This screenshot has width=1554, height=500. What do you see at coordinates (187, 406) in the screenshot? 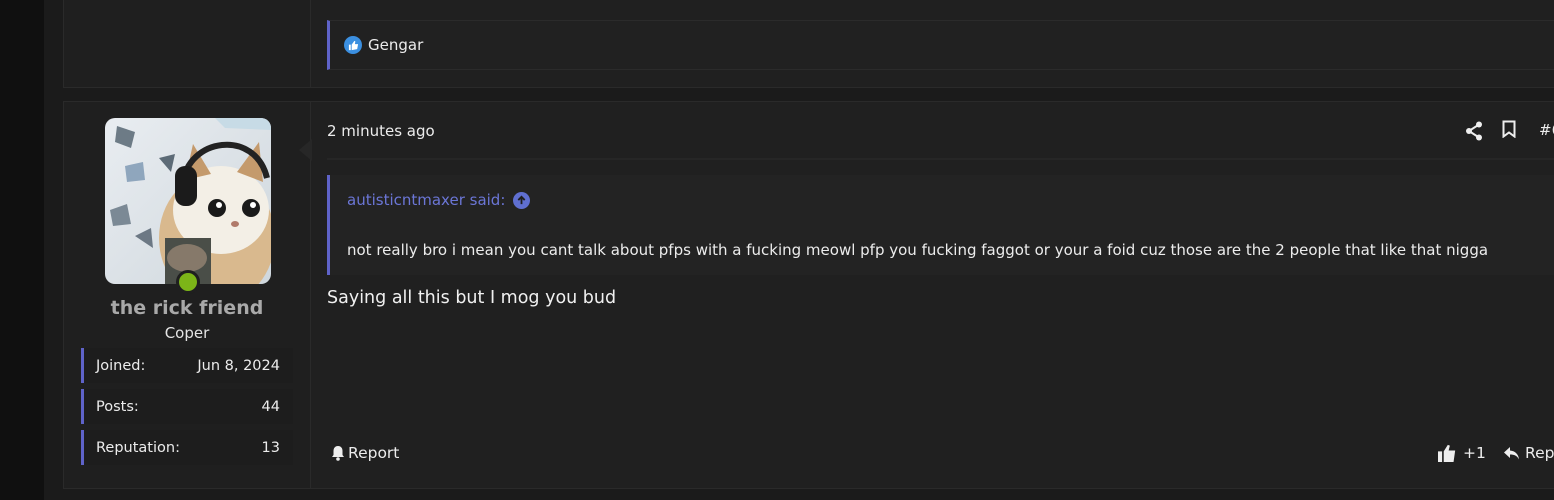
I see `stat-posts: Posts: 44` at bounding box center [187, 406].